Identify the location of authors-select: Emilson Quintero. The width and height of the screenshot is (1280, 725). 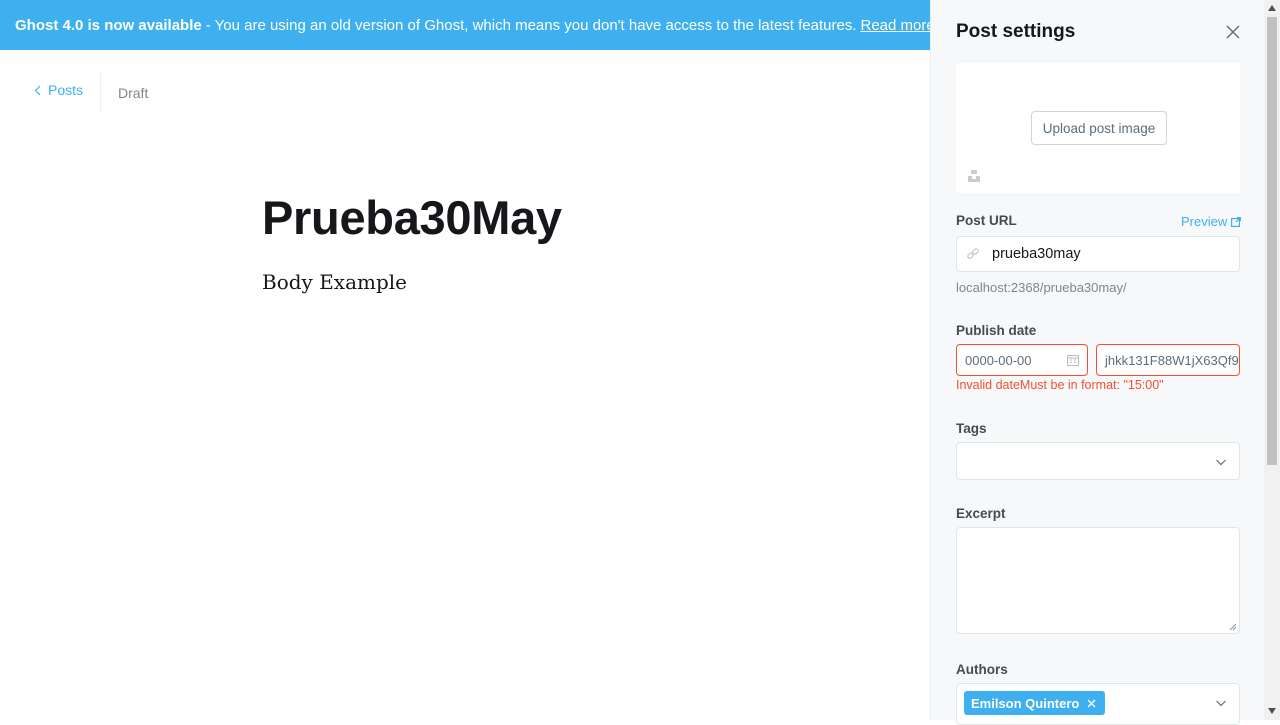
(1098, 704).